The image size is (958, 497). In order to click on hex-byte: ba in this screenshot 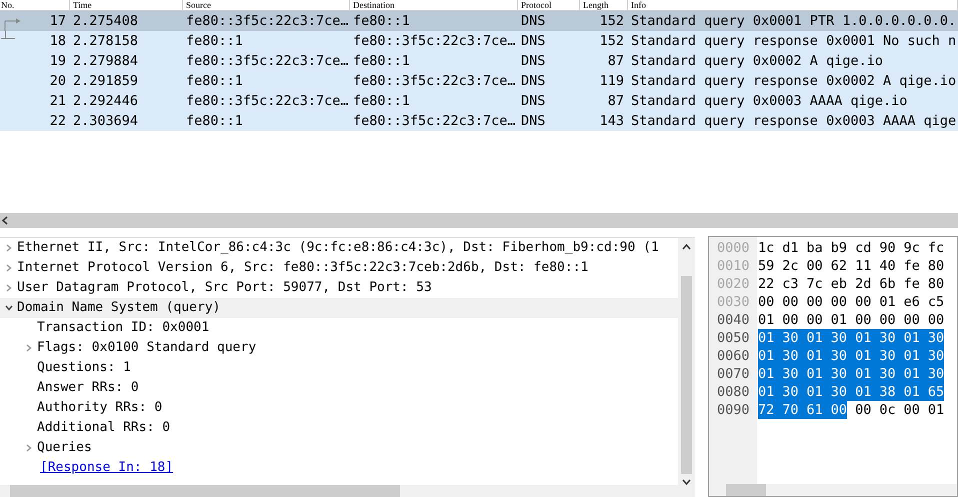, I will do `click(814, 248)`.